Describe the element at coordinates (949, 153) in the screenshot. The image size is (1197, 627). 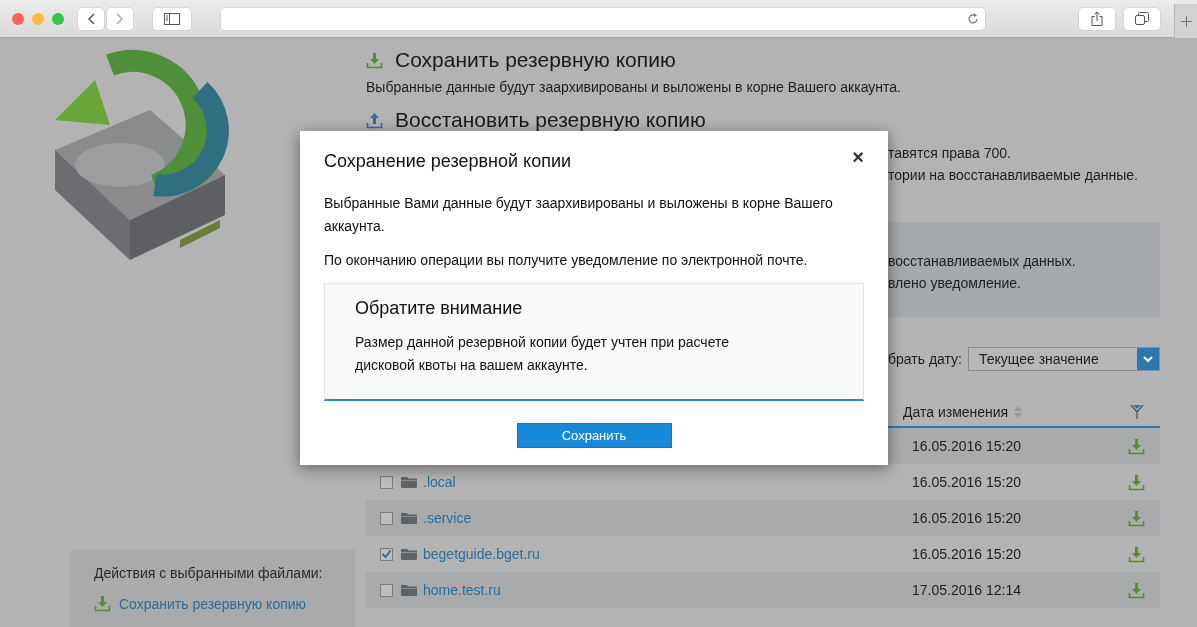
I see `description-line: тавятся права 700.` at that location.